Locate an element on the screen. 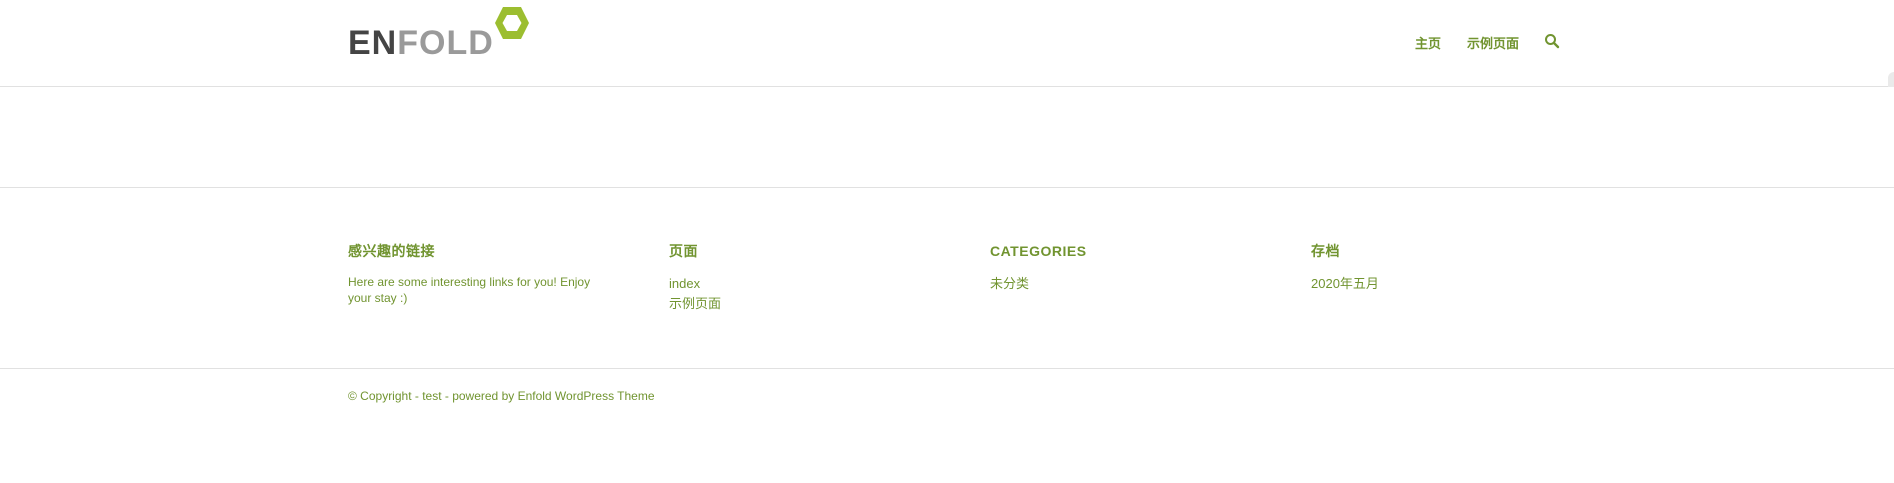  widget-title: 感兴趣的链接 is located at coordinates (391, 251).